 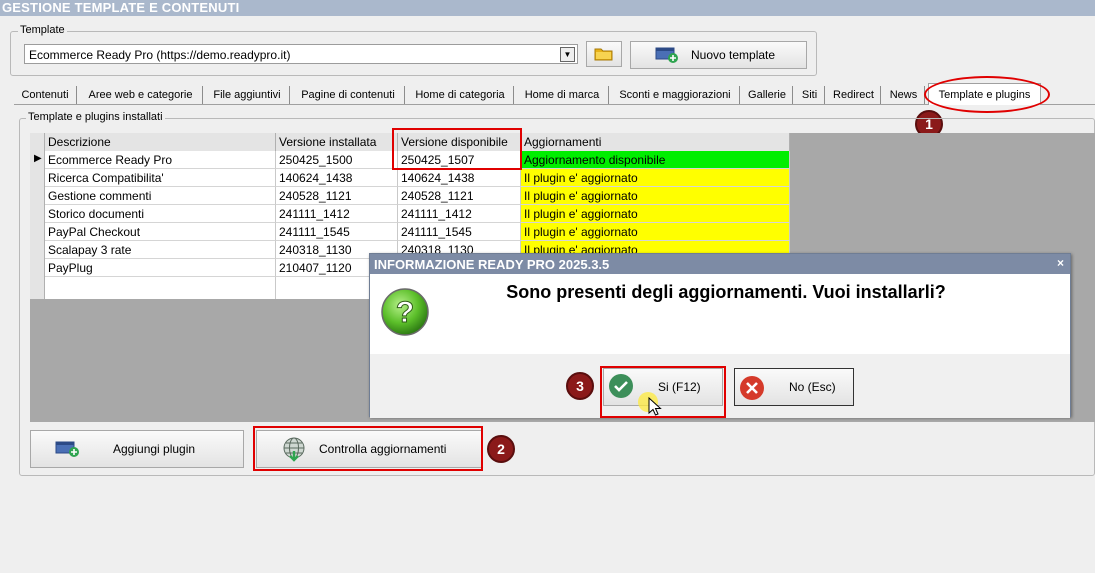 What do you see at coordinates (160, 232) in the screenshot?
I see `table-row-4-desc: PayPal Checkout` at bounding box center [160, 232].